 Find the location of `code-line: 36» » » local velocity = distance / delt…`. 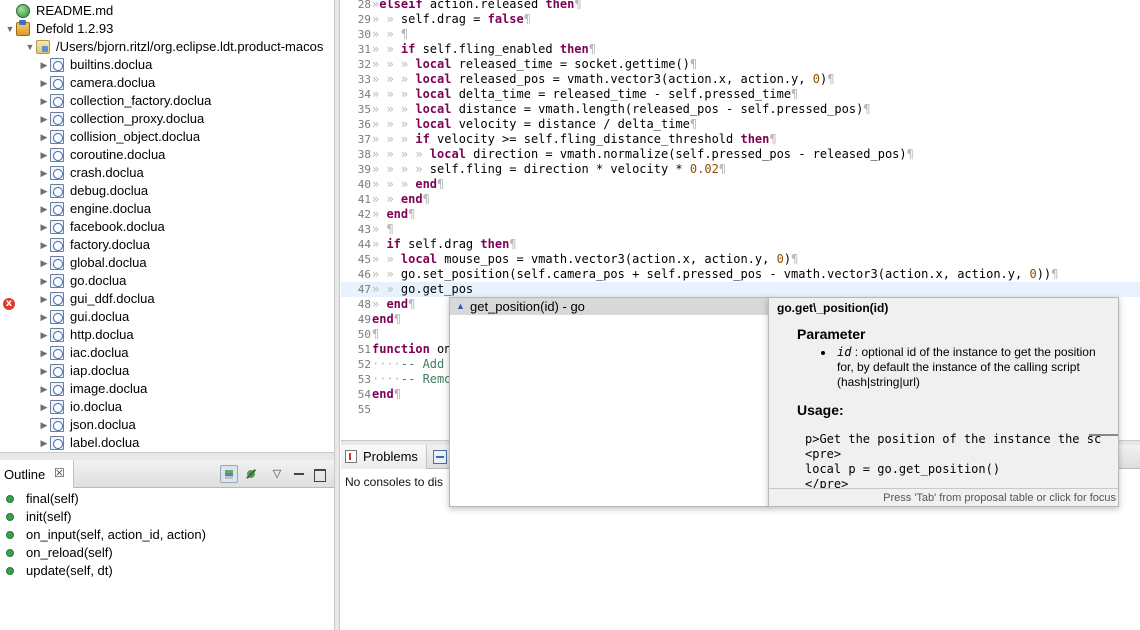

code-line: 36» » » local velocity = distance / delt… is located at coordinates (740, 124).